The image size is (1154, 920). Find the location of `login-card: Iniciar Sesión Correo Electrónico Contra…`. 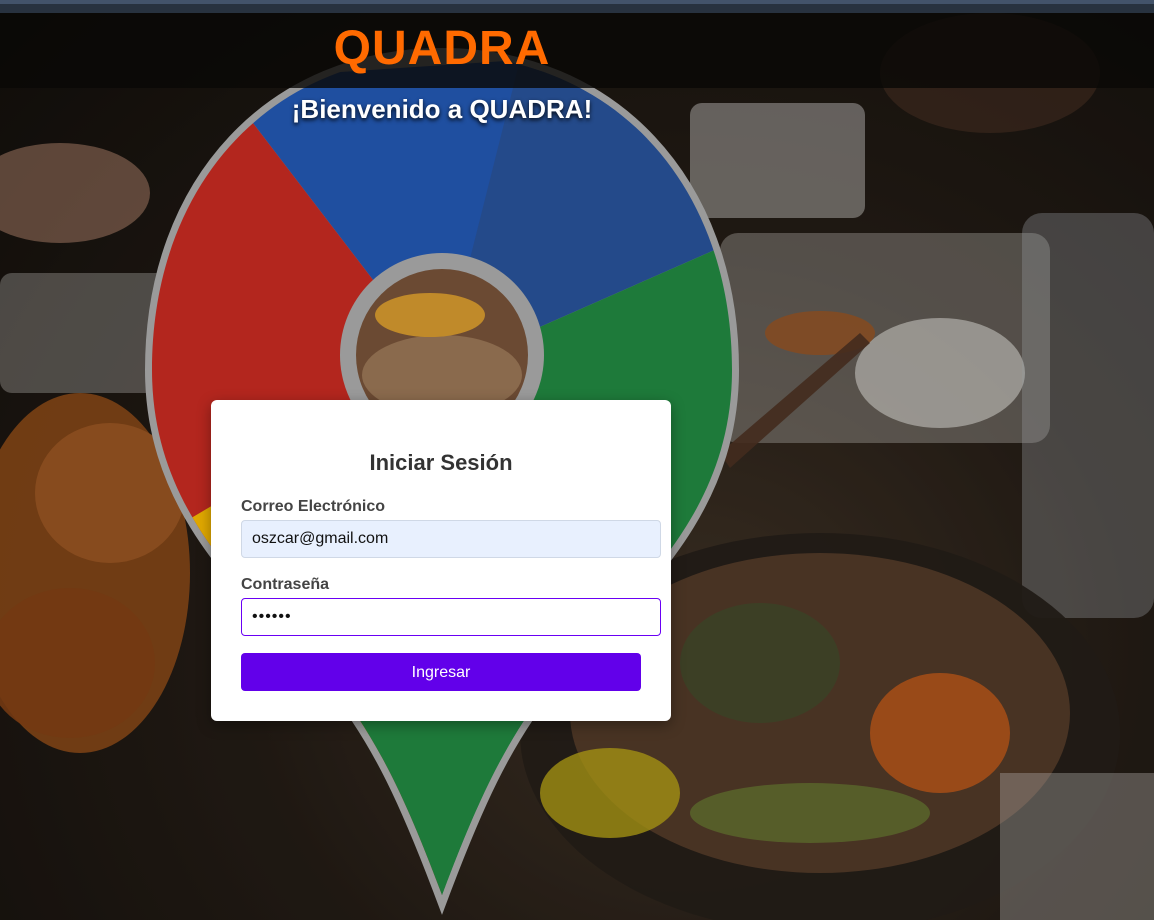

login-card: Iniciar Sesión Correo Electrónico Contra… is located at coordinates (441, 560).